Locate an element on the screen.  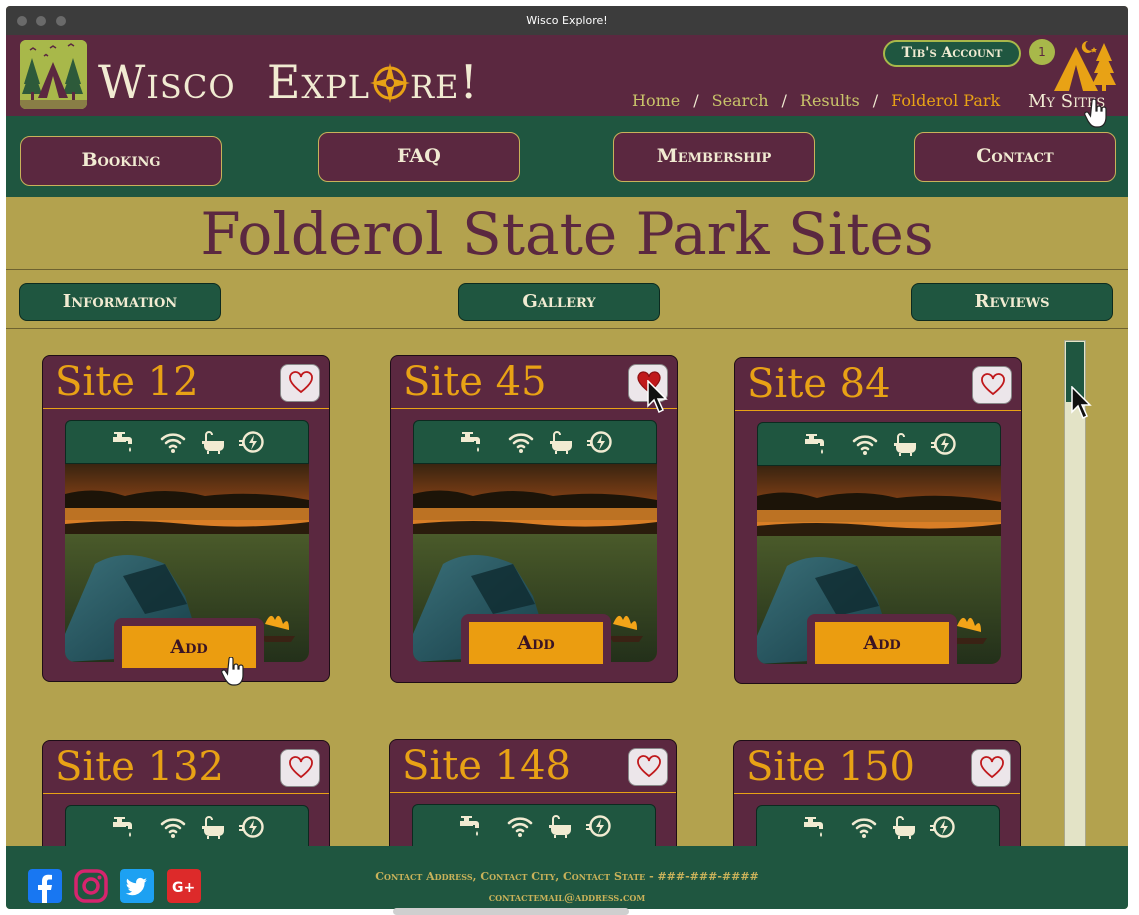
tent-moon-icon is located at coordinates (1080, 65).